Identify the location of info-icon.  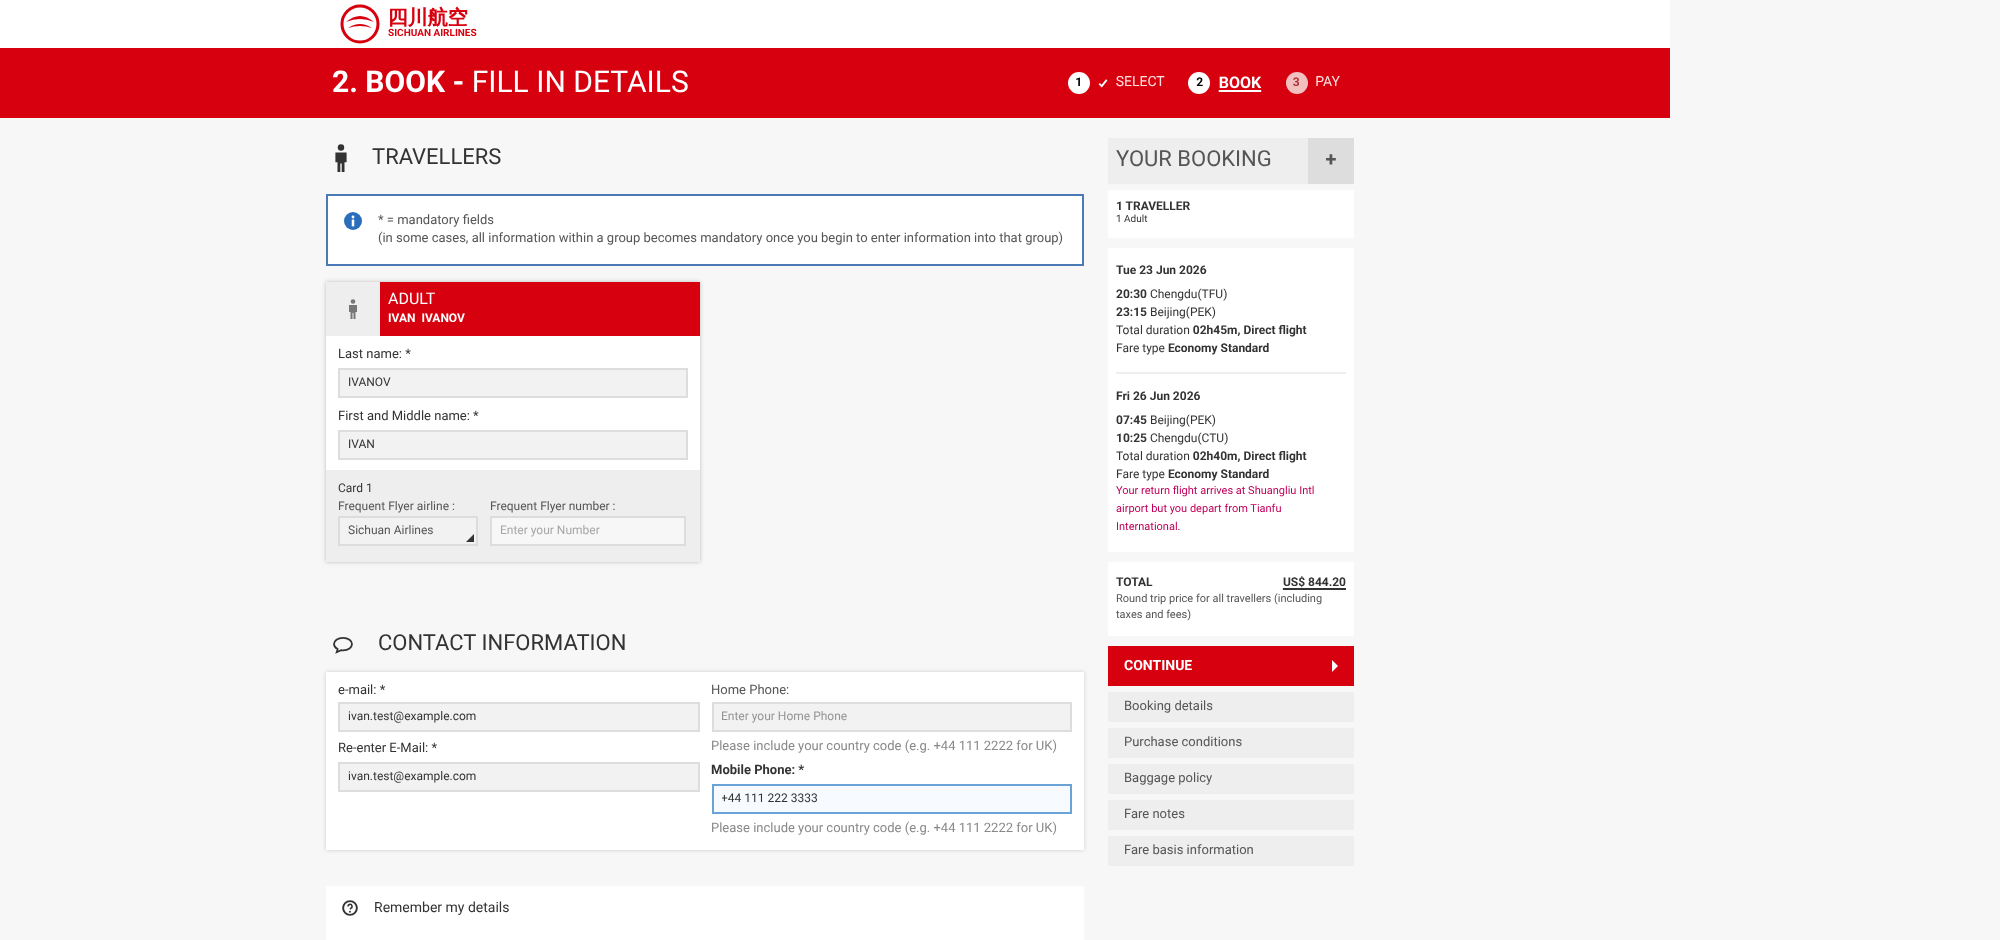
(353, 221).